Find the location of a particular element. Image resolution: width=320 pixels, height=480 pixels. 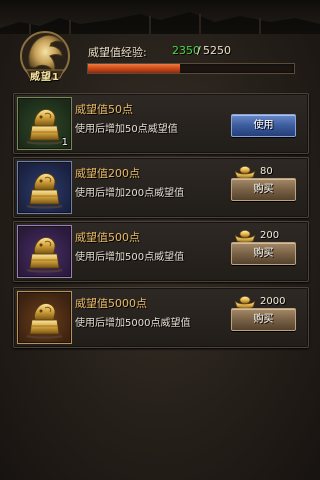

item-description: 使用后增加200点威望值 is located at coordinates (130, 193).